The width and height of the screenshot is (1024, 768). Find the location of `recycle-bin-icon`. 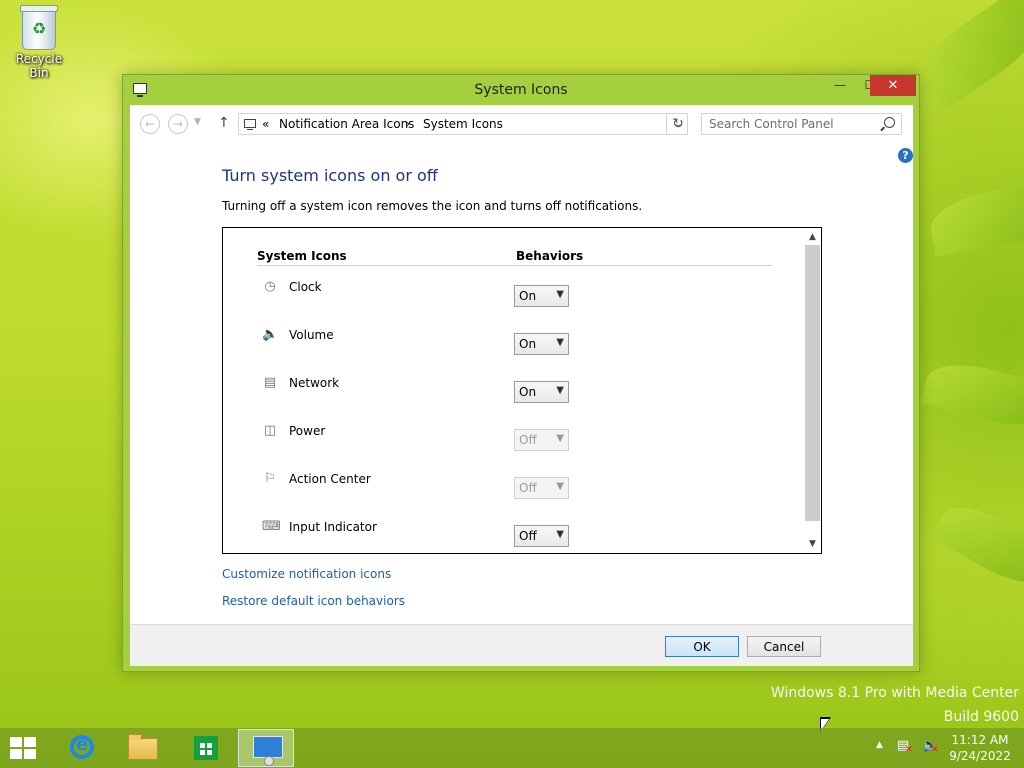

recycle-bin-icon is located at coordinates (39, 27).